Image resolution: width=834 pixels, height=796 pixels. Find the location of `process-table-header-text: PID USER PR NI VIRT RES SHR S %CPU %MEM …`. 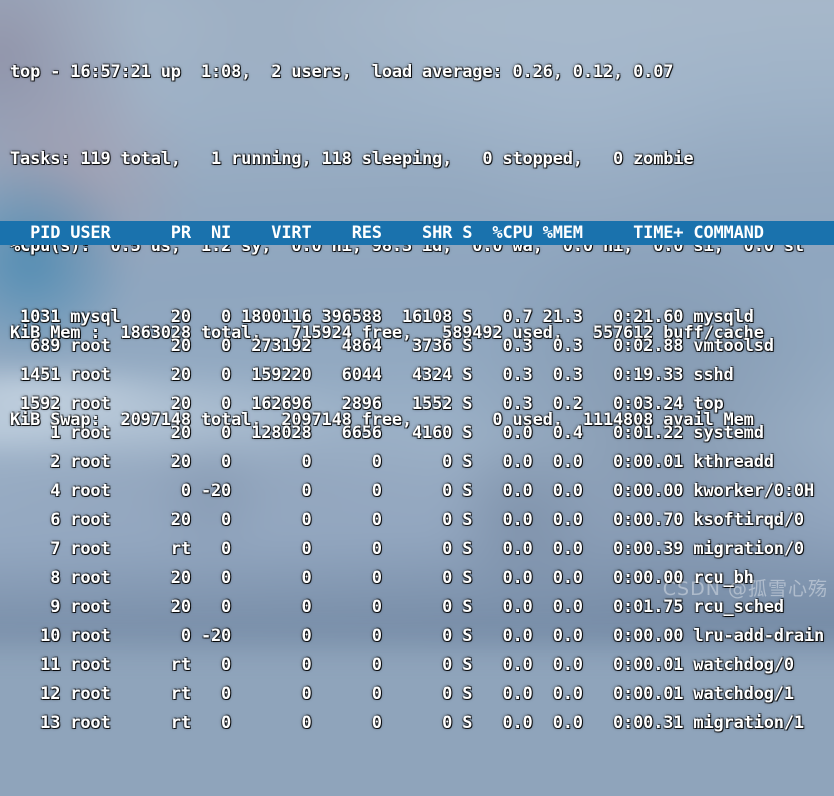

process-table-header-text: PID USER PR NI VIRT RES SHR S %CPU %MEM … is located at coordinates (387, 233).